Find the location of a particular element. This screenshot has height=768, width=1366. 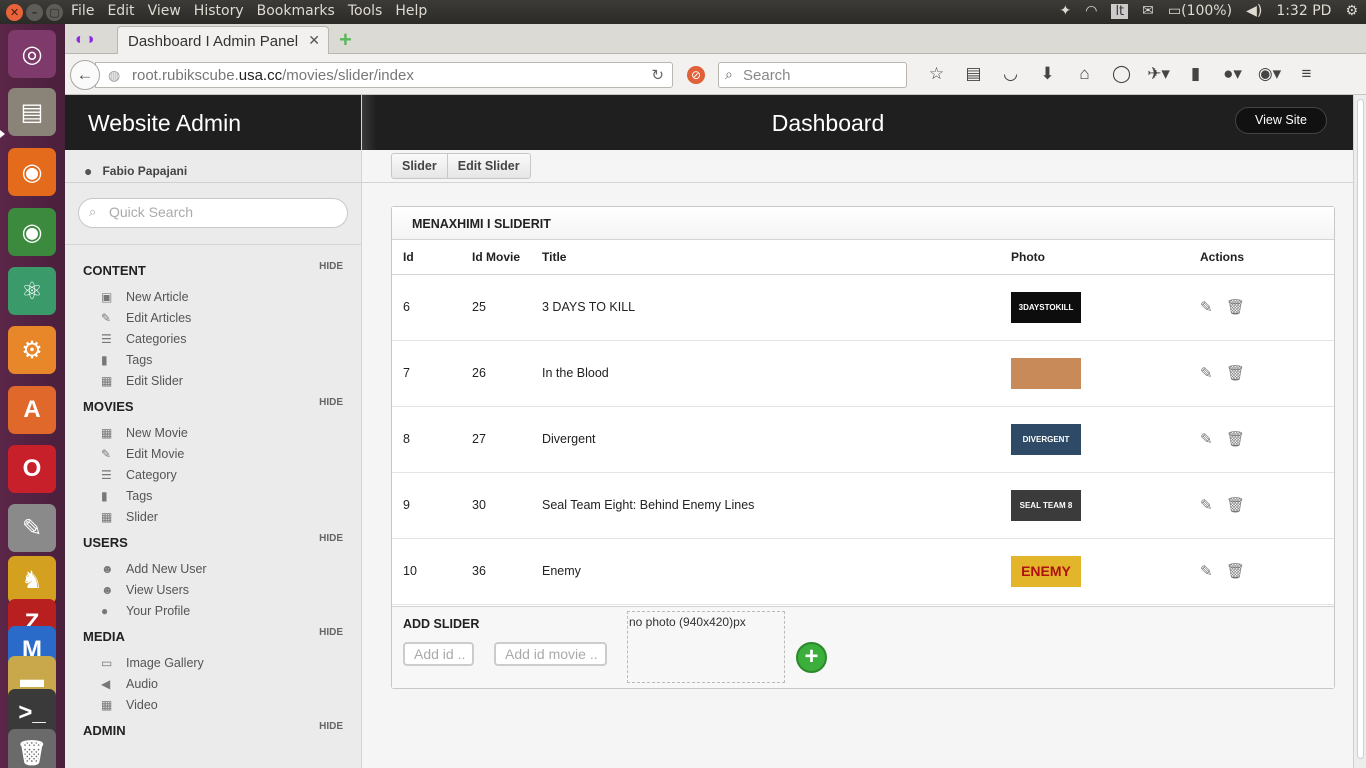

battery-extension-icon: ▮ is located at coordinates (1195, 74).